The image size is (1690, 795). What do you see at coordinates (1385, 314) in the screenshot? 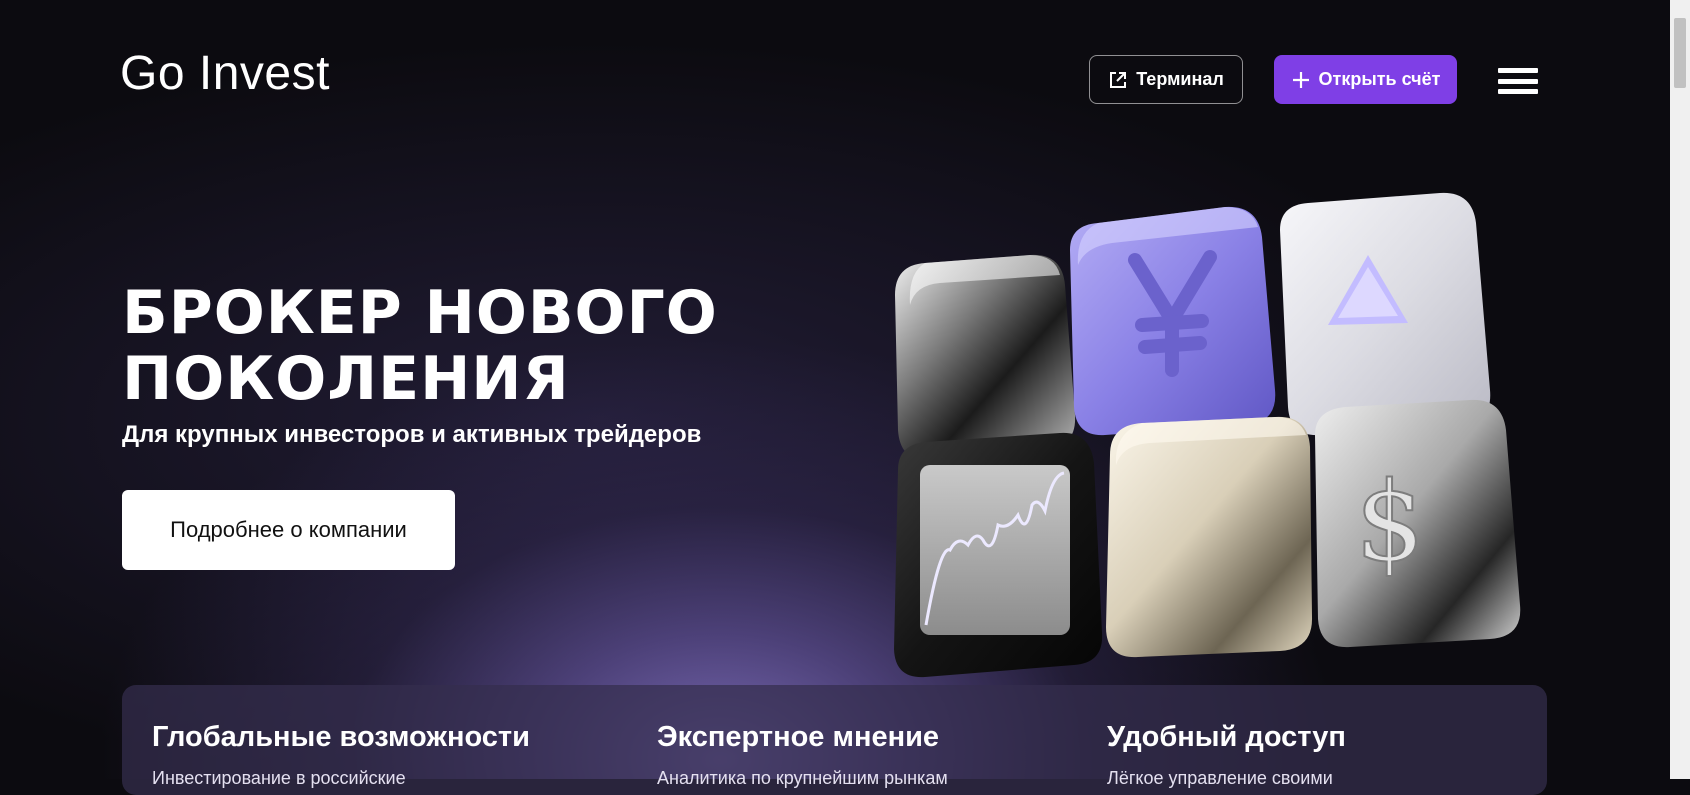
I see `frosted-triangle-cube` at bounding box center [1385, 314].